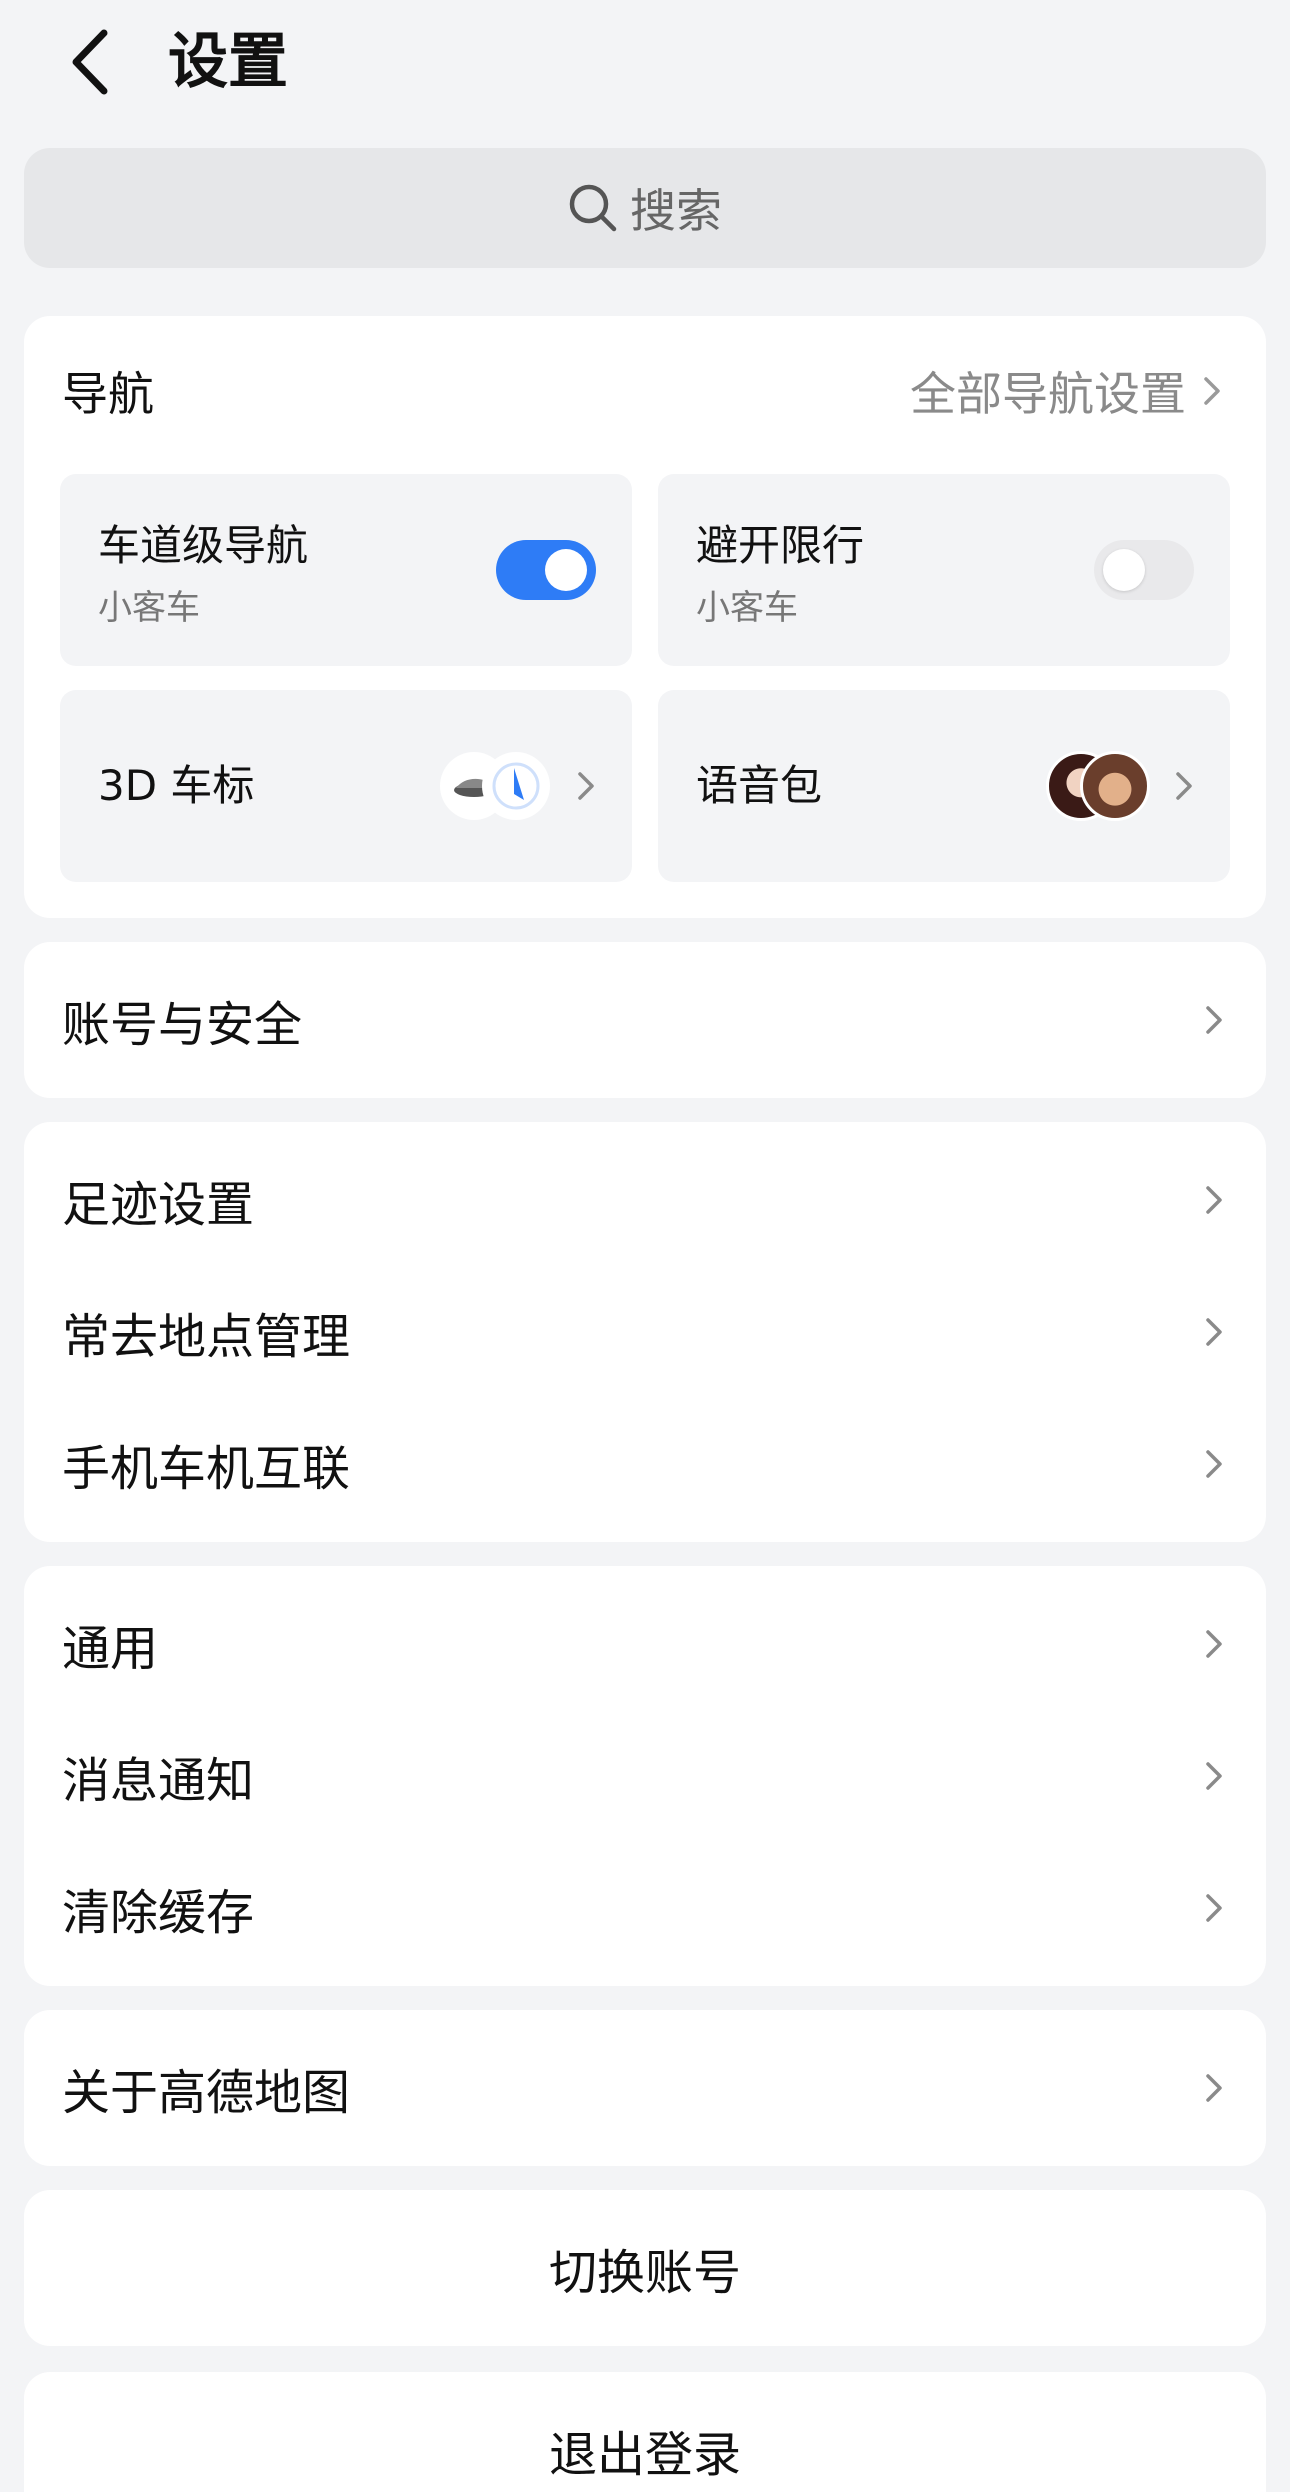 Image resolution: width=1290 pixels, height=2492 pixels. I want to click on about-row: 关于高德地图, so click(645, 2088).